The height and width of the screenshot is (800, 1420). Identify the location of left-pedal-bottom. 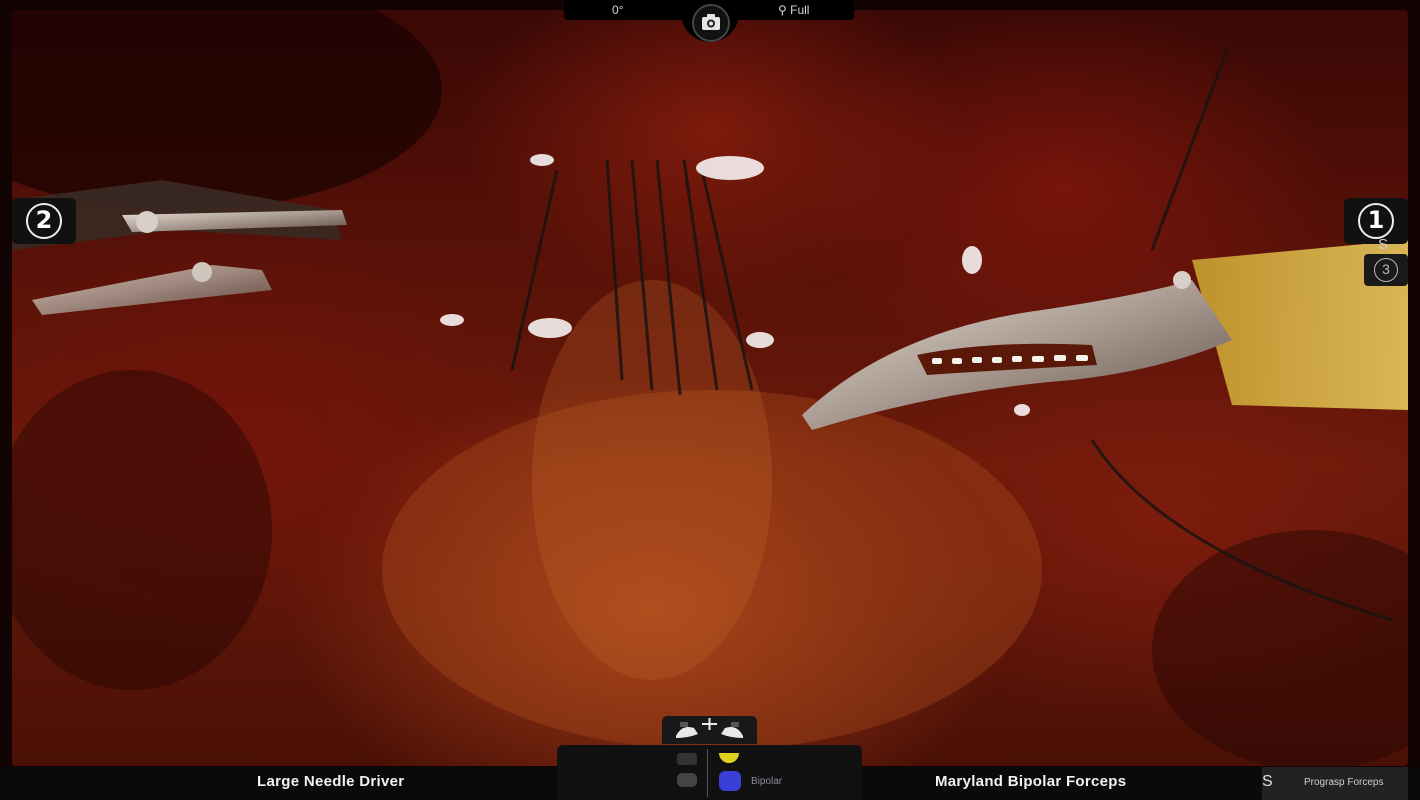
(687, 780).